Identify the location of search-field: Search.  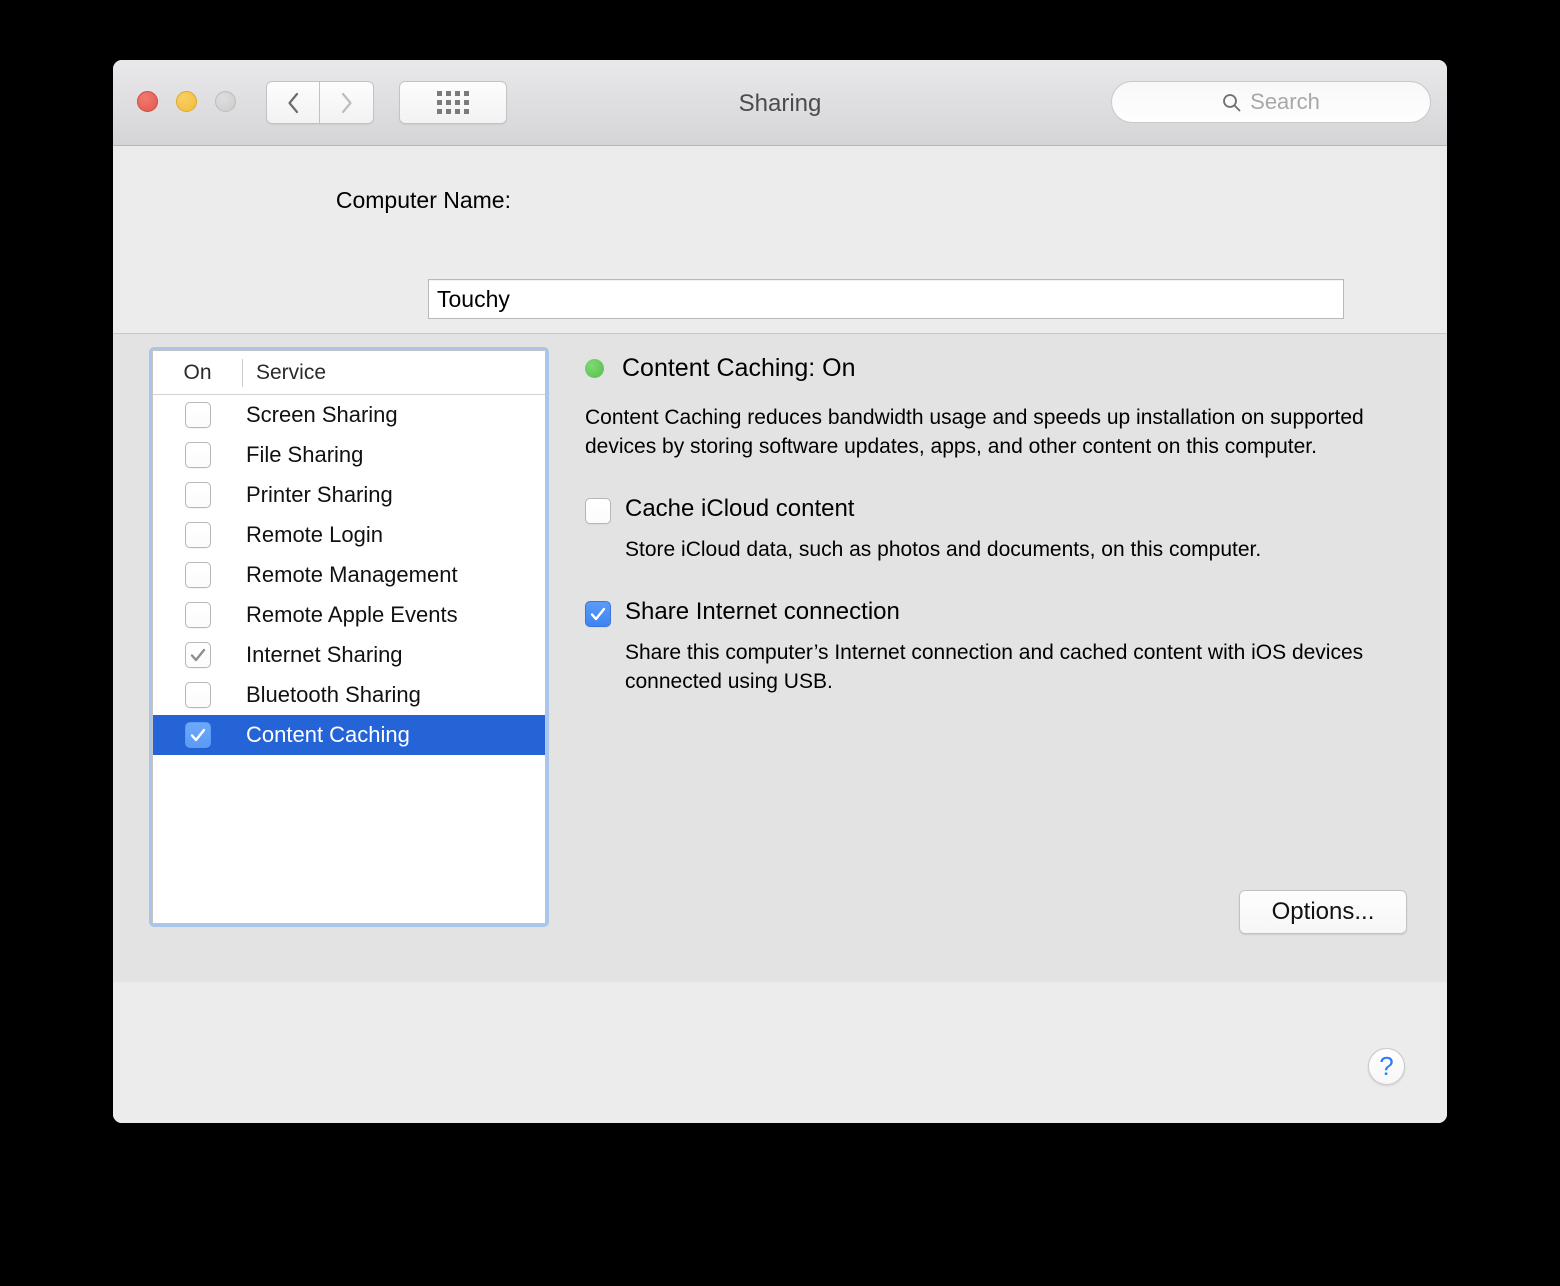
(1271, 102).